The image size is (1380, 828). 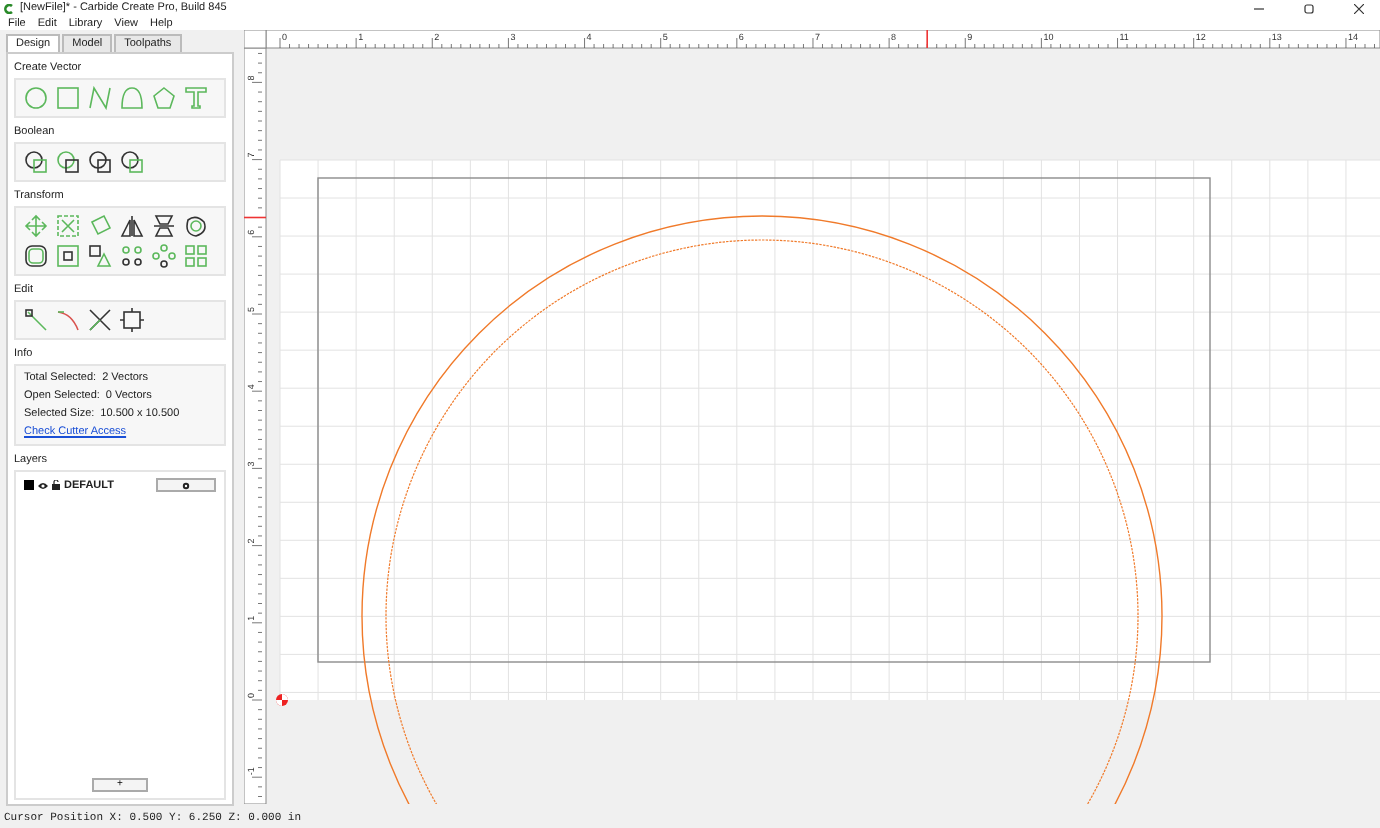 I want to click on weld-icon, so click(x=132, y=162).